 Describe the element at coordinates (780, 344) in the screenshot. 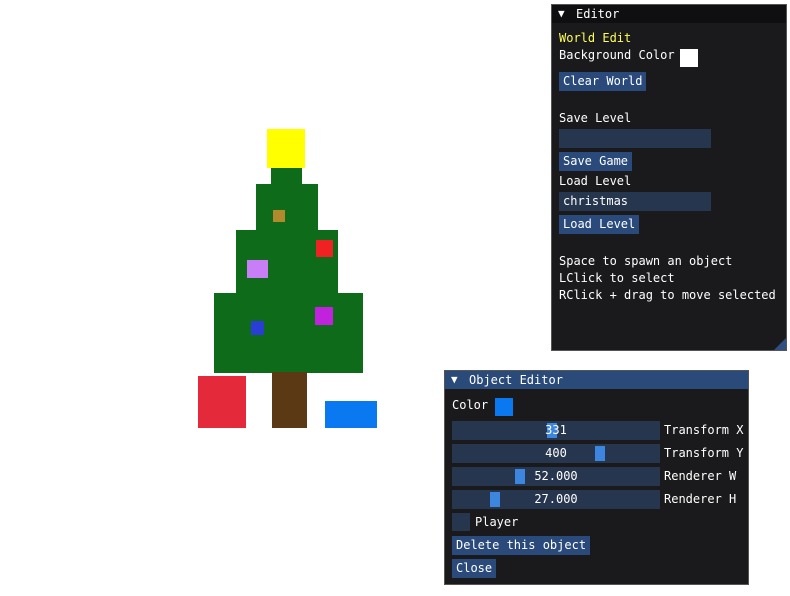

I see `resize-grip-icon` at that location.